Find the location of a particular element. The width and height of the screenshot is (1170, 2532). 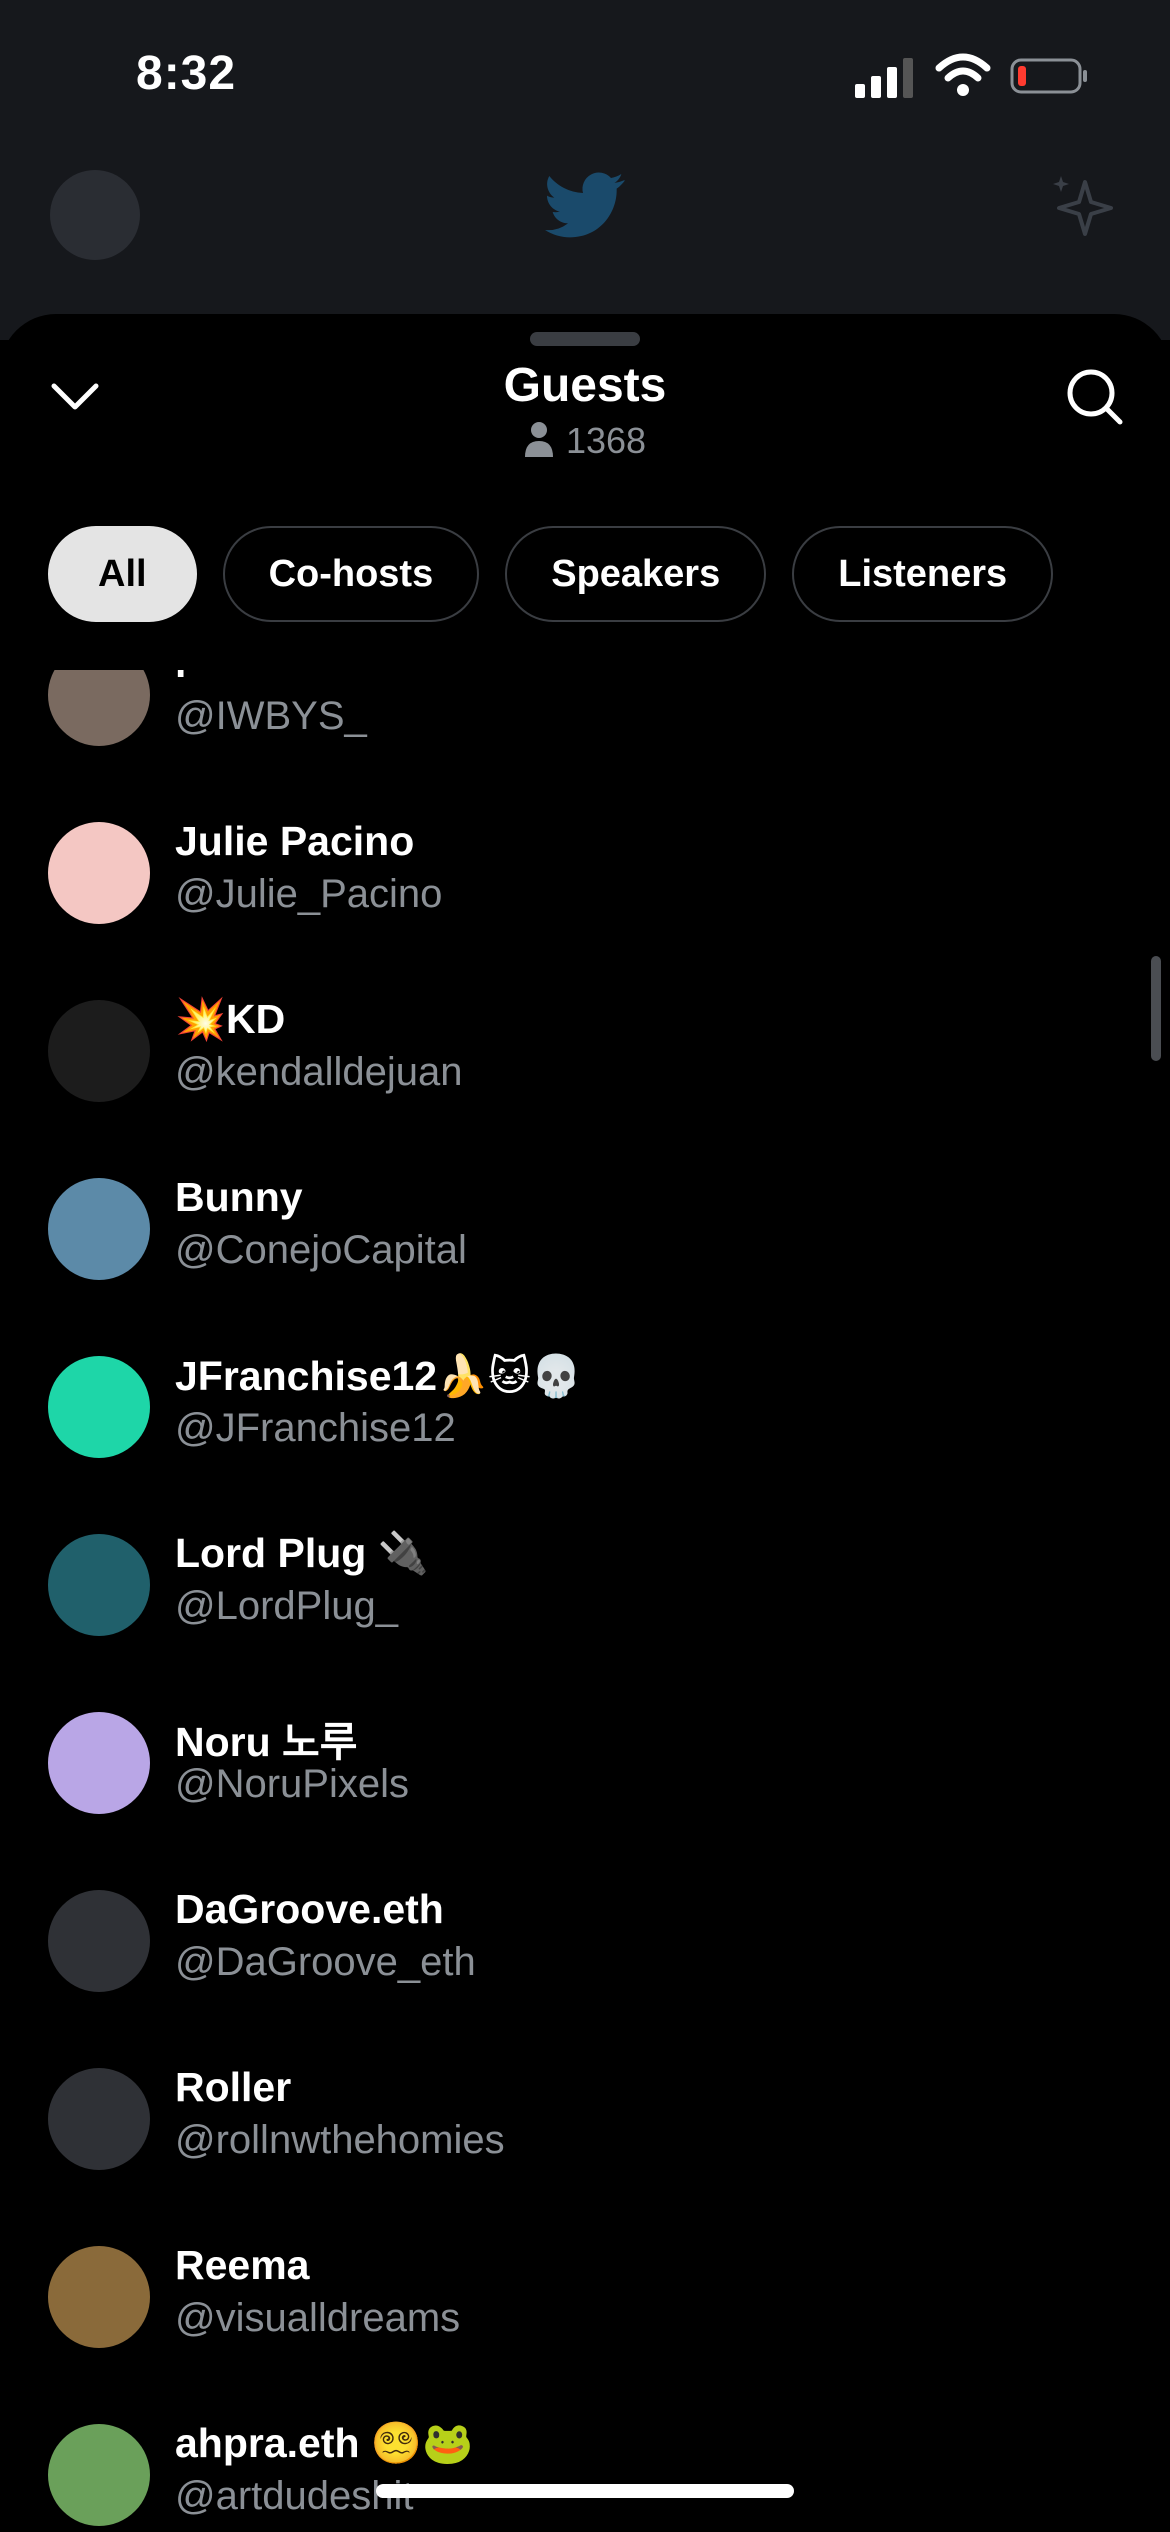

wifi-icon is located at coordinates (963, 74).